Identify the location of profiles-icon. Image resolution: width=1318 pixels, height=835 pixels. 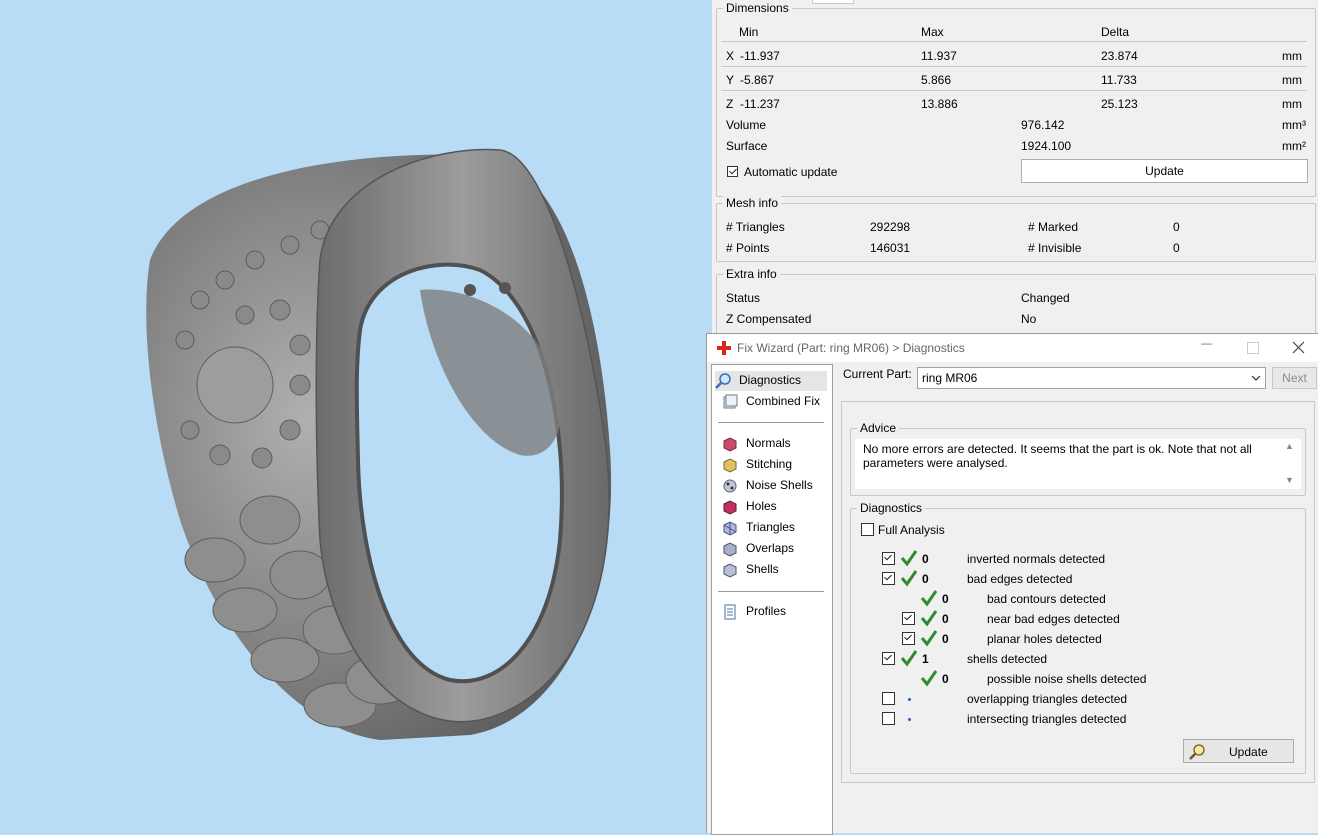
(730, 612).